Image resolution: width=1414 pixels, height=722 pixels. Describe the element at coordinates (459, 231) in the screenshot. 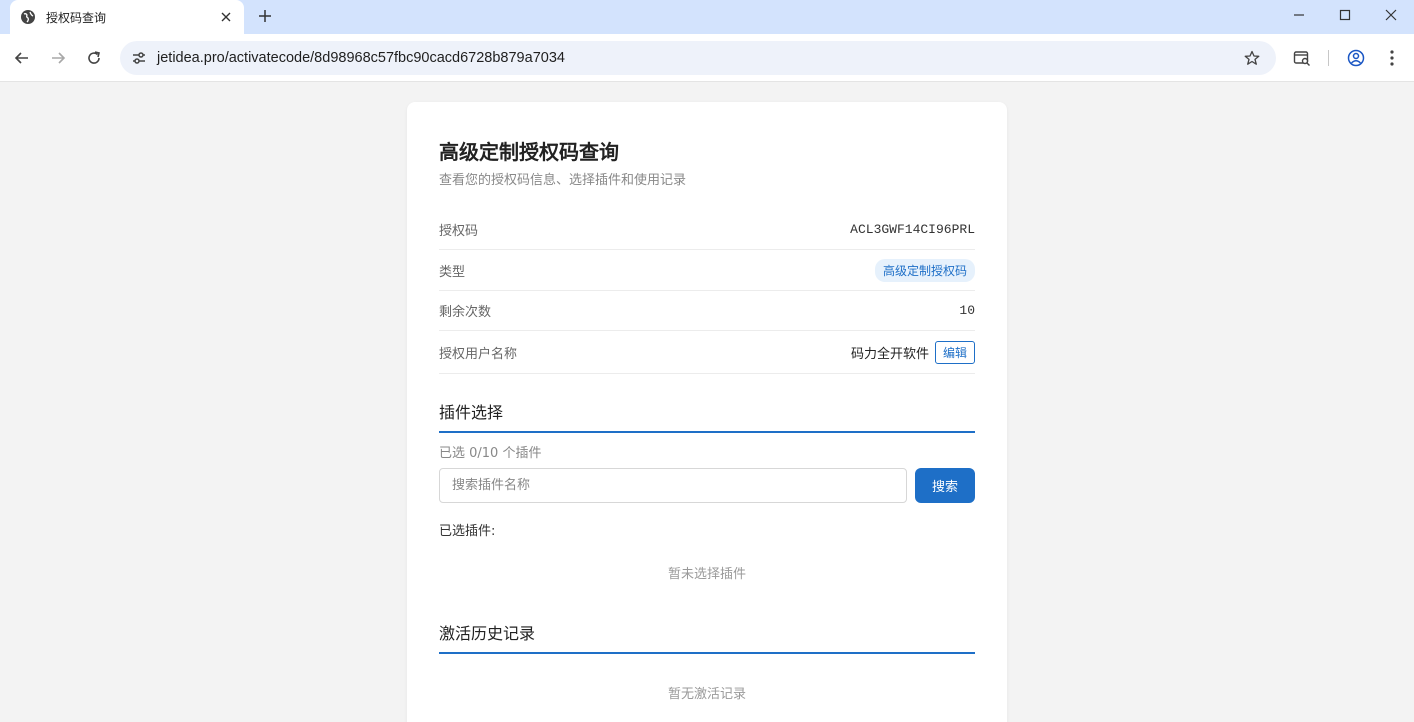

I see `code-label: 授权码` at that location.